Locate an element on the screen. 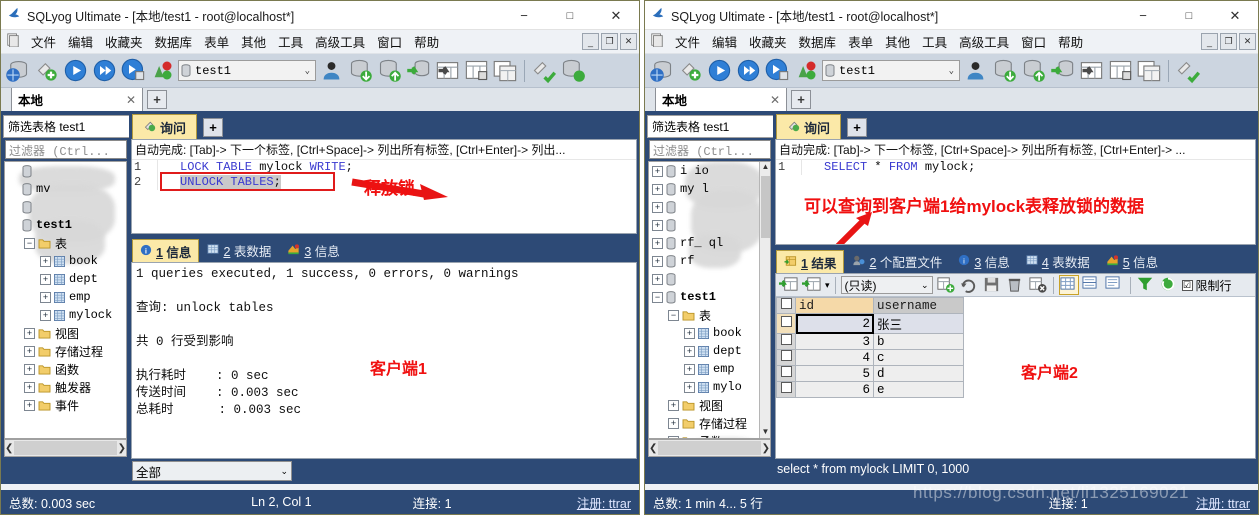 Image resolution: width=1259 pixels, height=515 pixels. tree-node: + 存储过程 is located at coordinates (65, 351).